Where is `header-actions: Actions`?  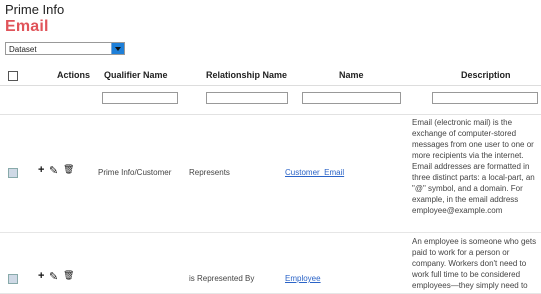 header-actions: Actions is located at coordinates (74, 75).